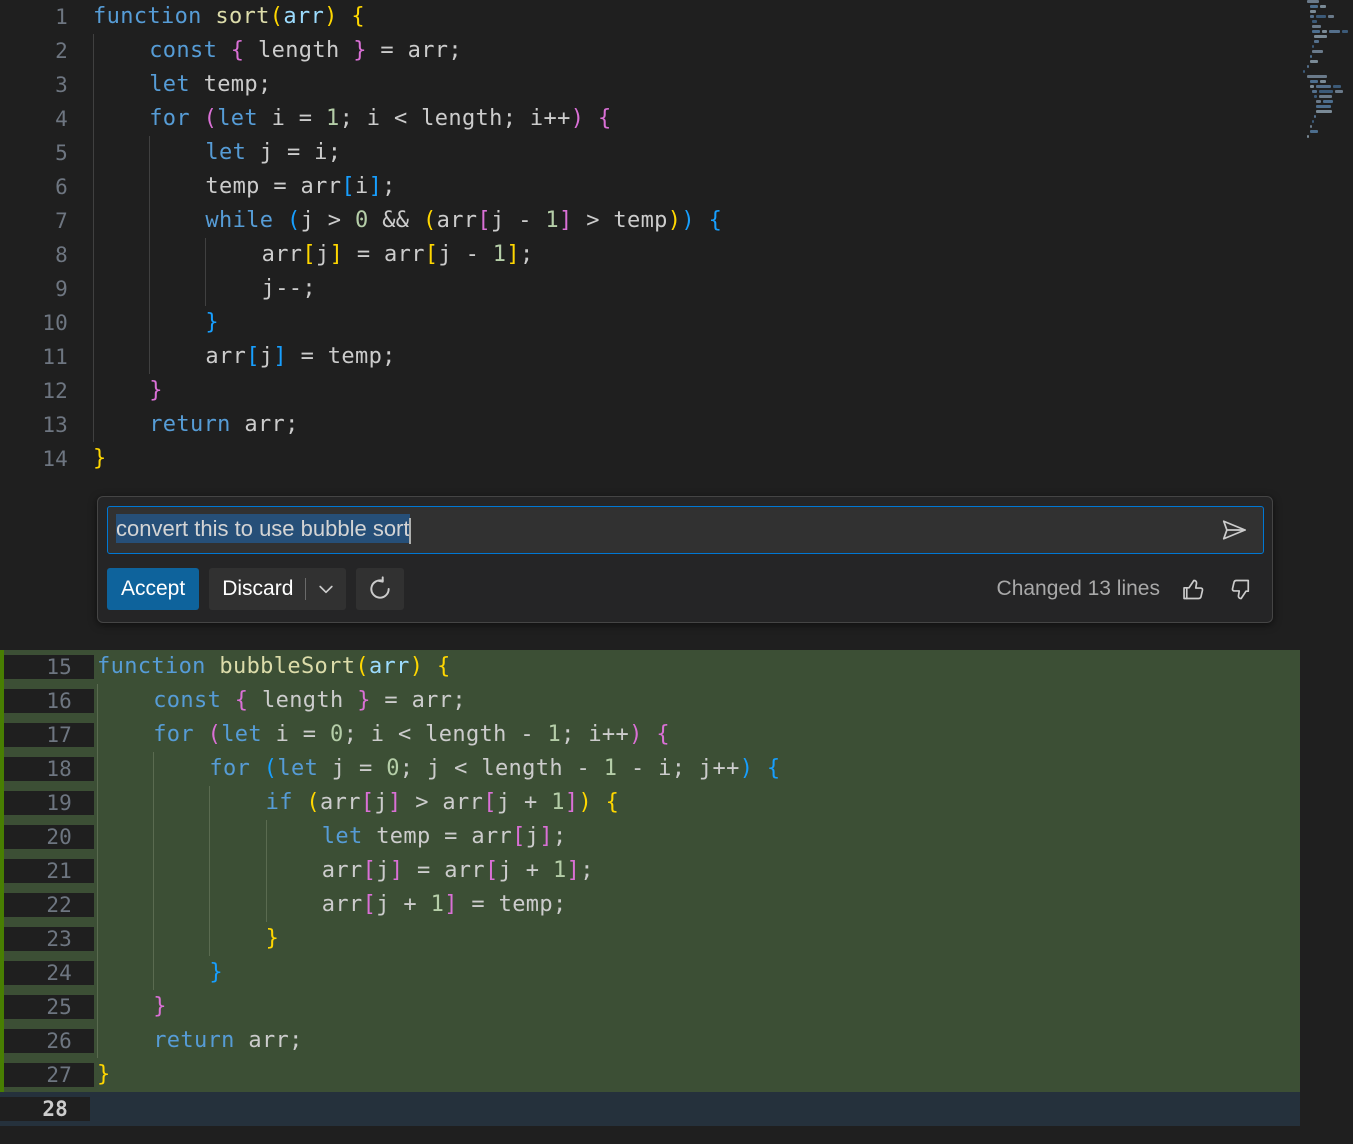 The height and width of the screenshot is (1144, 1353). What do you see at coordinates (327, 220) in the screenshot?
I see `code-token: j >` at bounding box center [327, 220].